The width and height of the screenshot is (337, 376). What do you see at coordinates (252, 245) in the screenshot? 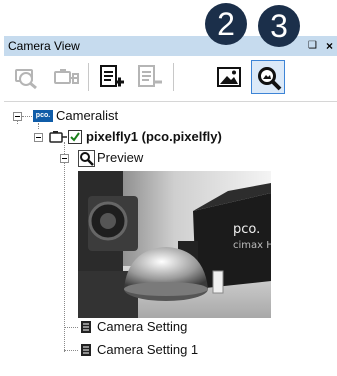
I see `camera-model-text: cimax H` at bounding box center [252, 245].